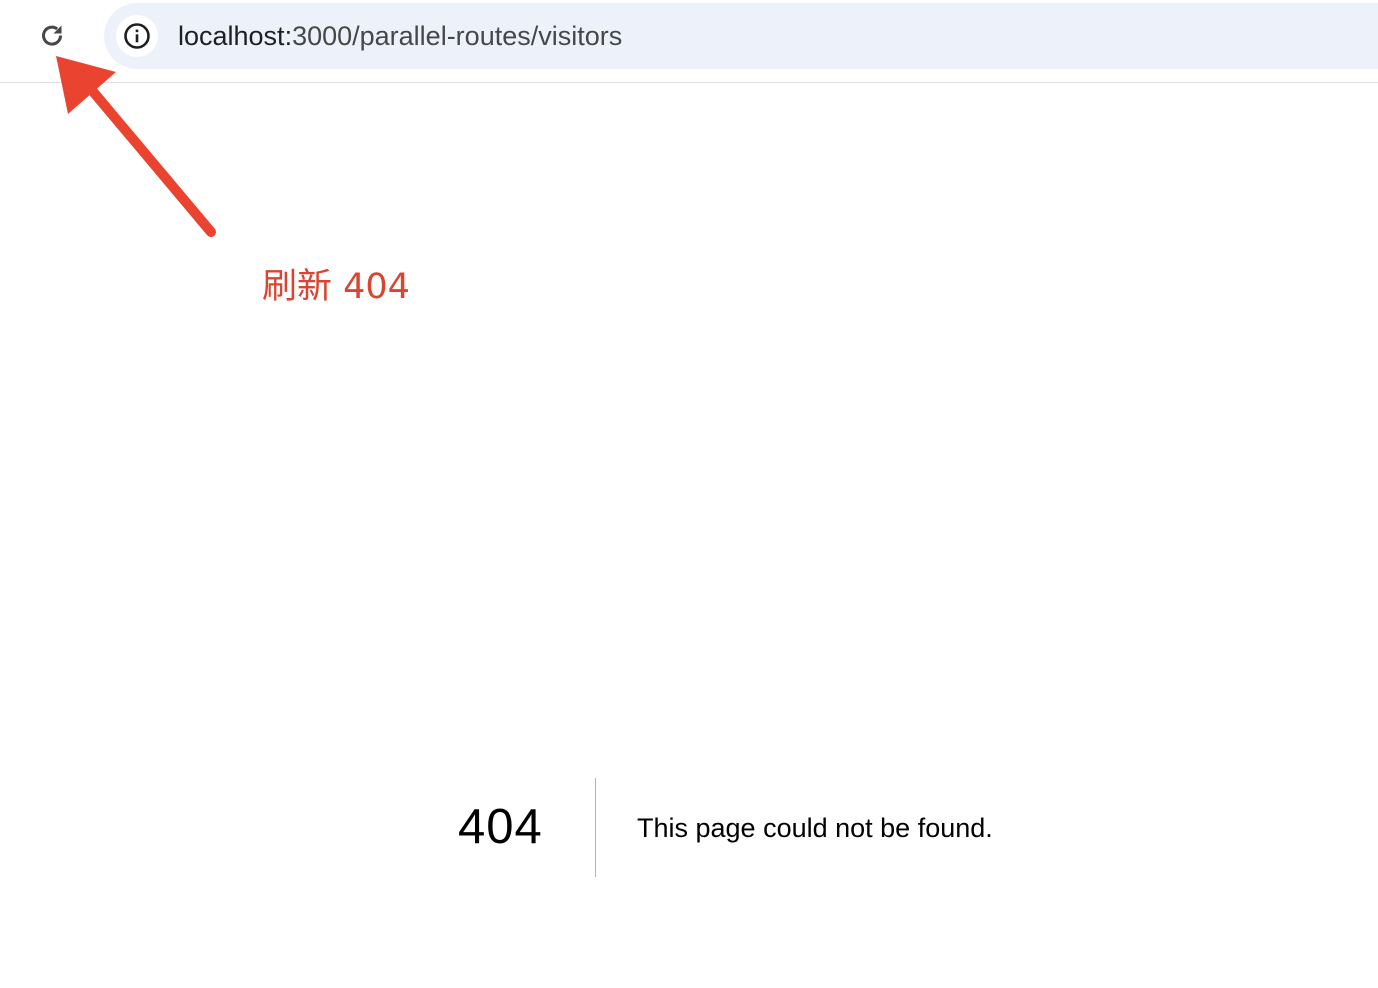 This screenshot has height=988, width=1378. Describe the element at coordinates (595, 827) in the screenshot. I see `divider` at that location.